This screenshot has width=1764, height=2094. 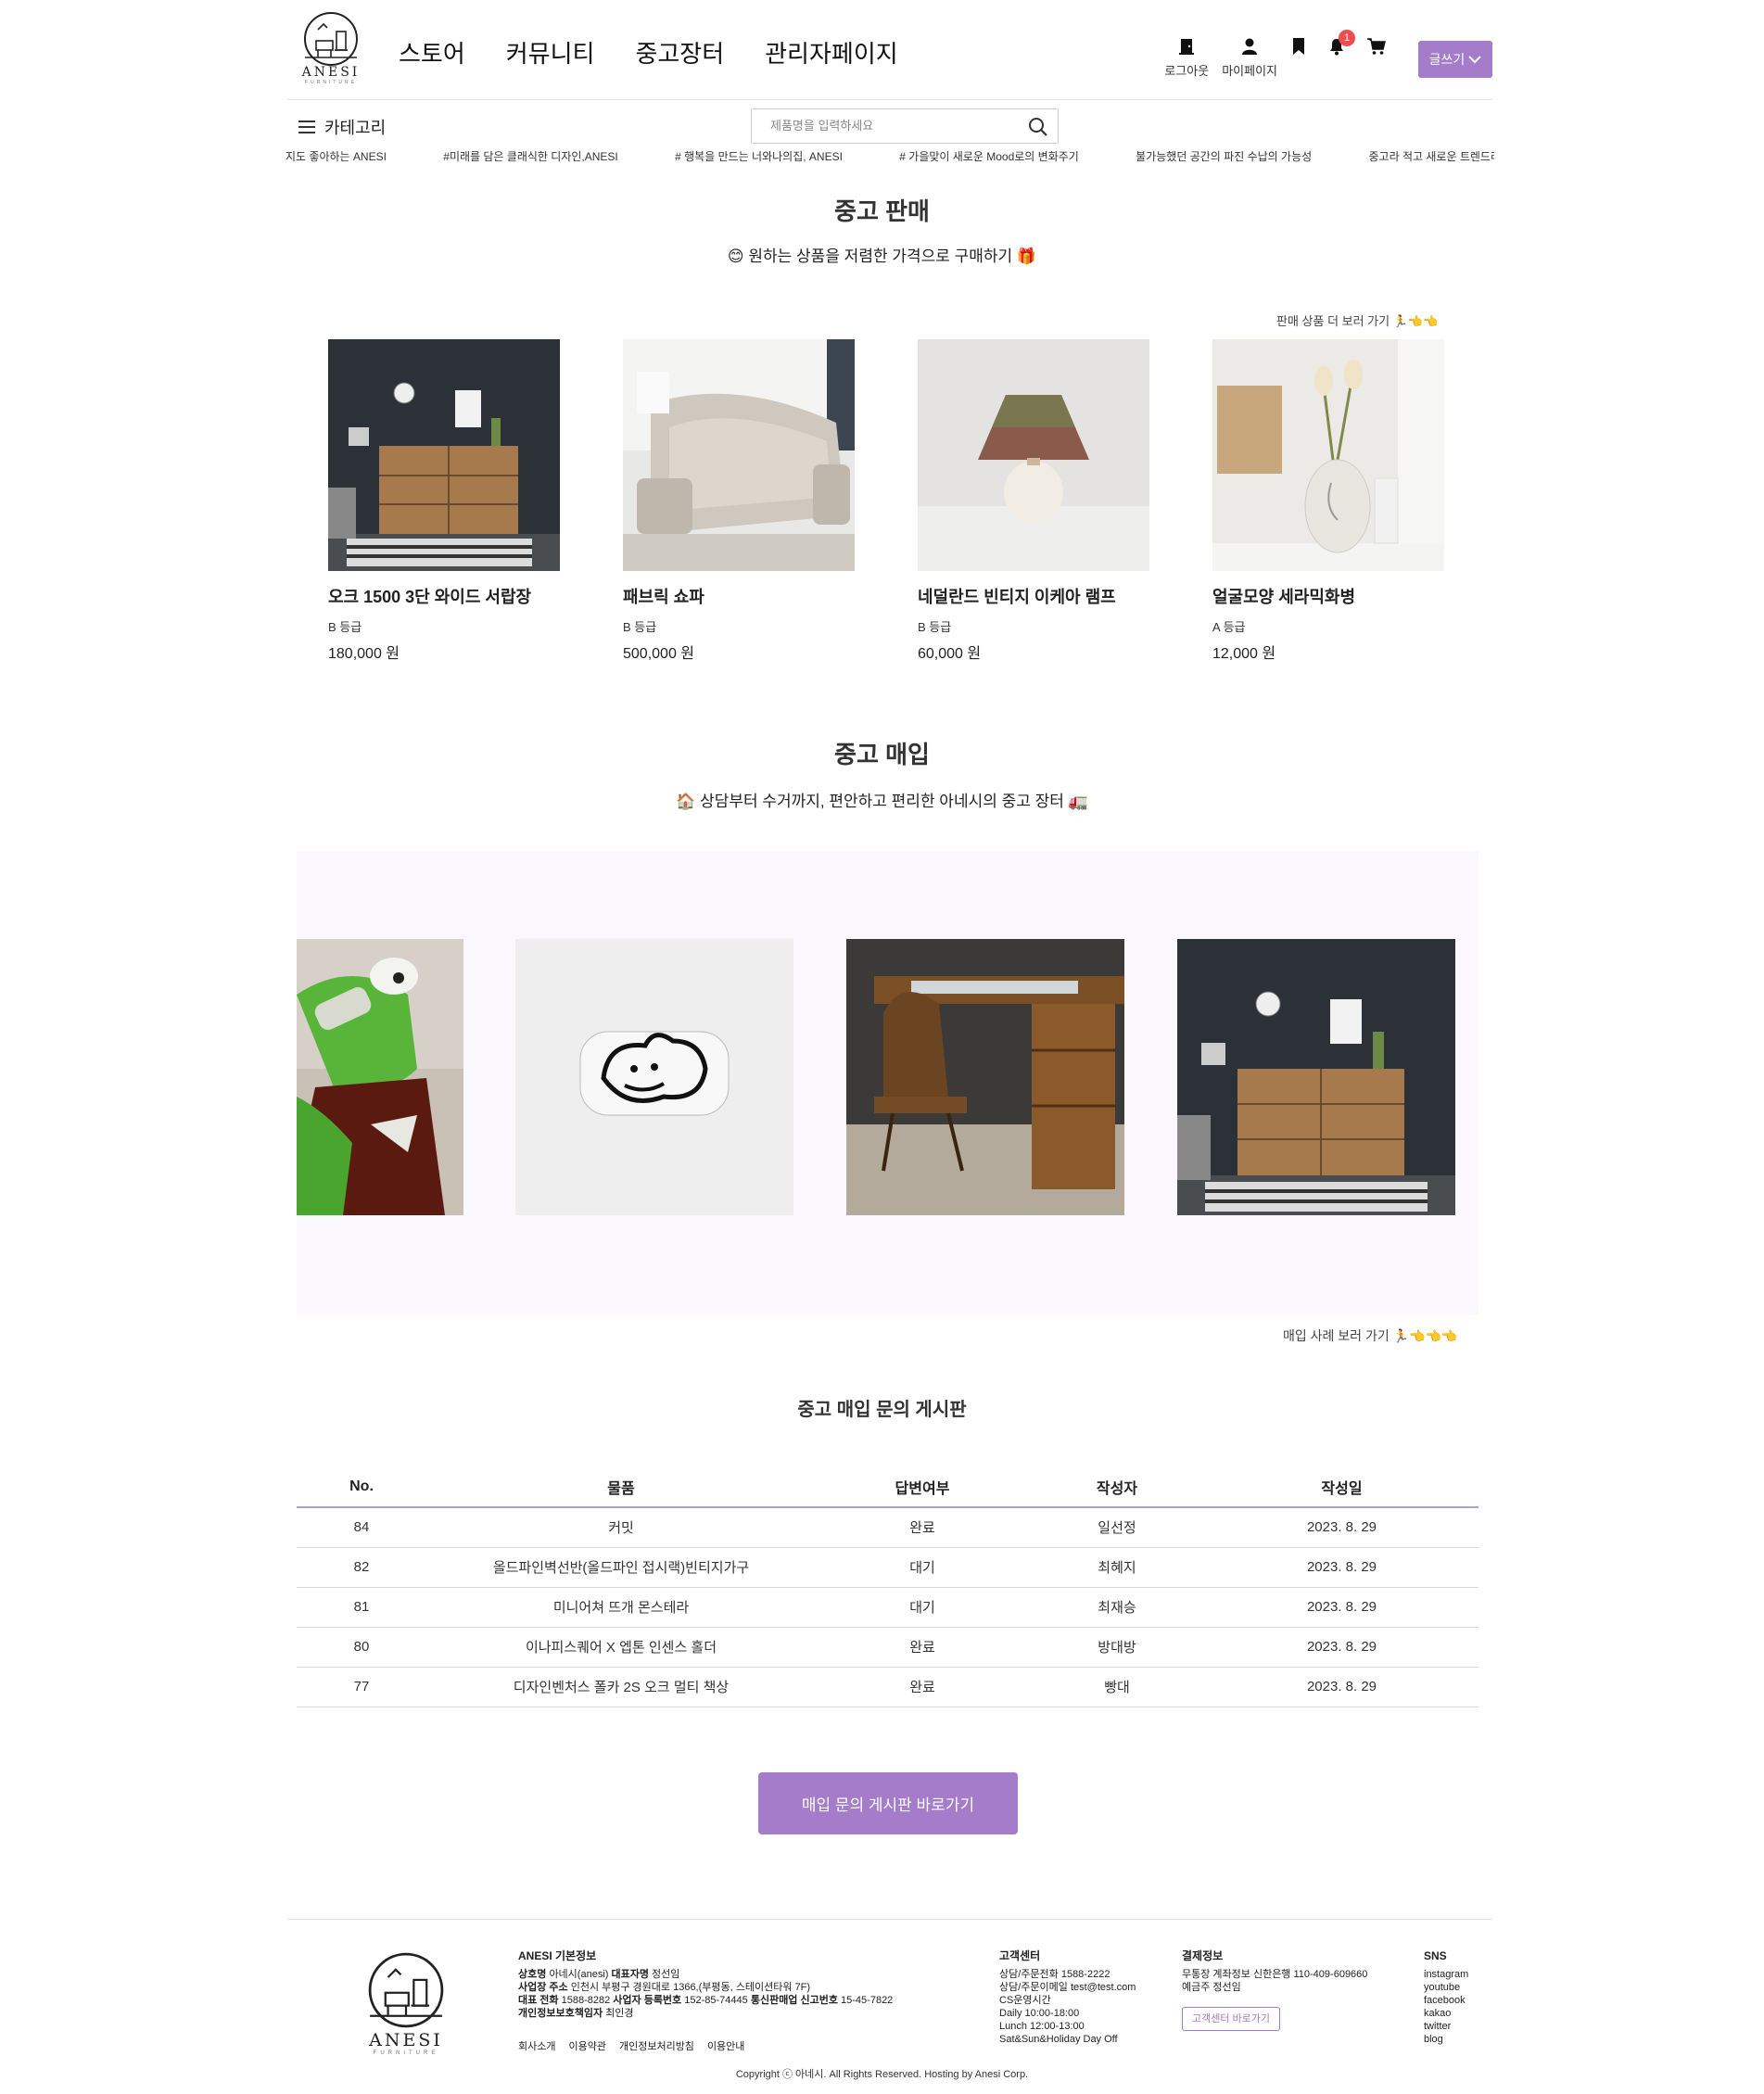 I want to click on buy-subtitle: 🏠 상담부터 수거까지, 편안하고 편리한 아네시의 중고 장터 🚛, so click(x=882, y=799).